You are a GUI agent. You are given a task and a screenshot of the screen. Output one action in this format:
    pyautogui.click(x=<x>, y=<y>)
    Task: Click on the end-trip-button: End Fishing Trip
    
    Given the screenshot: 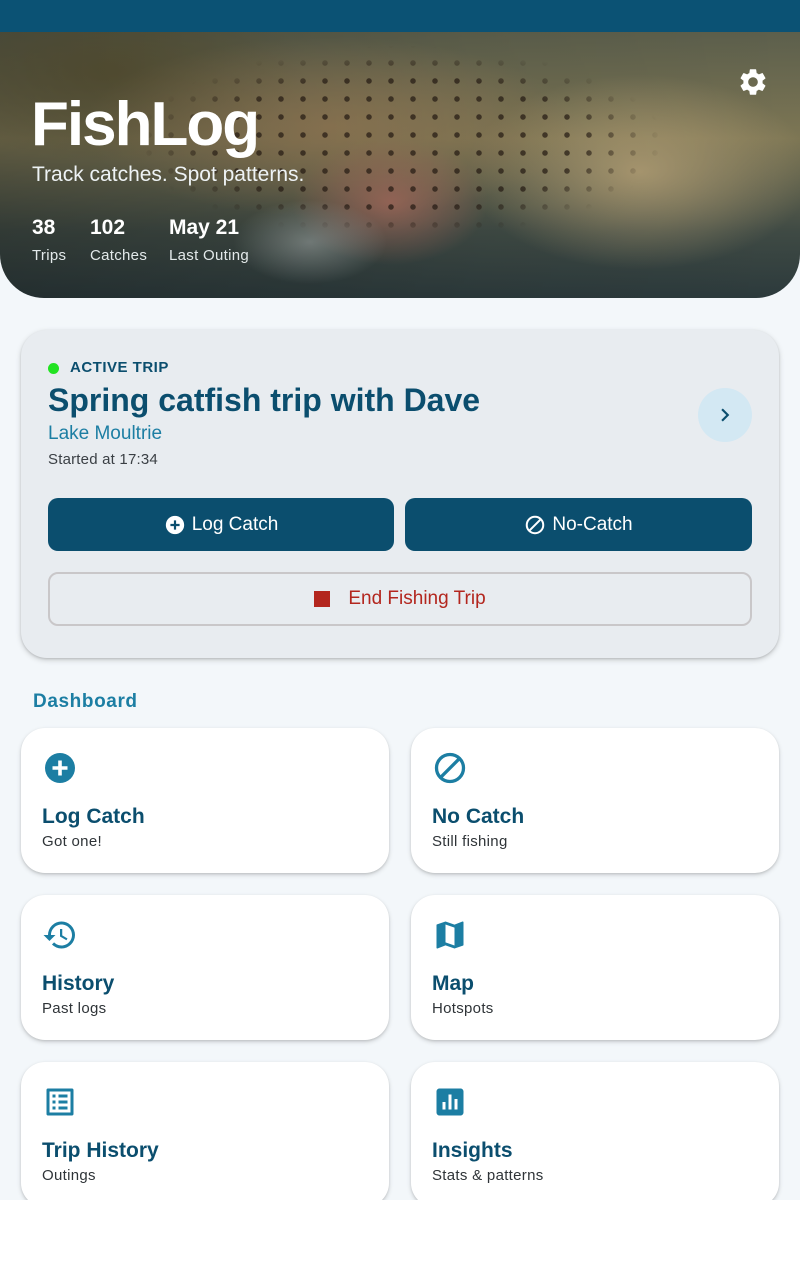 What is the action you would take?
    pyautogui.click(x=400, y=599)
    